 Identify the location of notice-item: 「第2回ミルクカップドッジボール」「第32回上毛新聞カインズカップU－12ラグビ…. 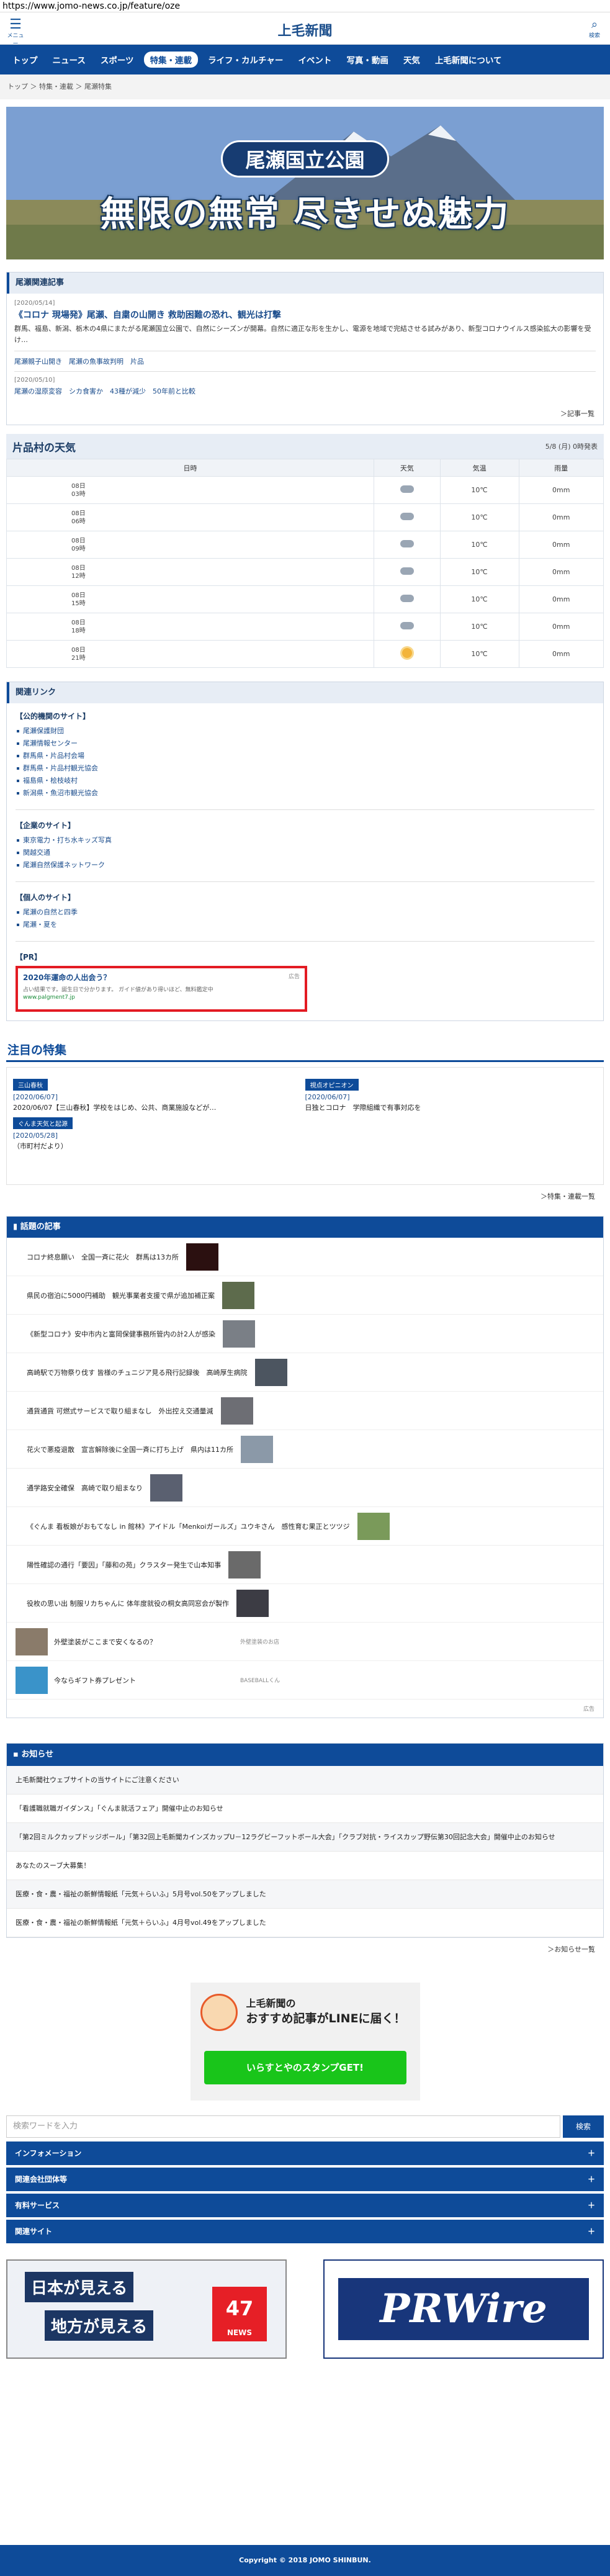
(305, 1837).